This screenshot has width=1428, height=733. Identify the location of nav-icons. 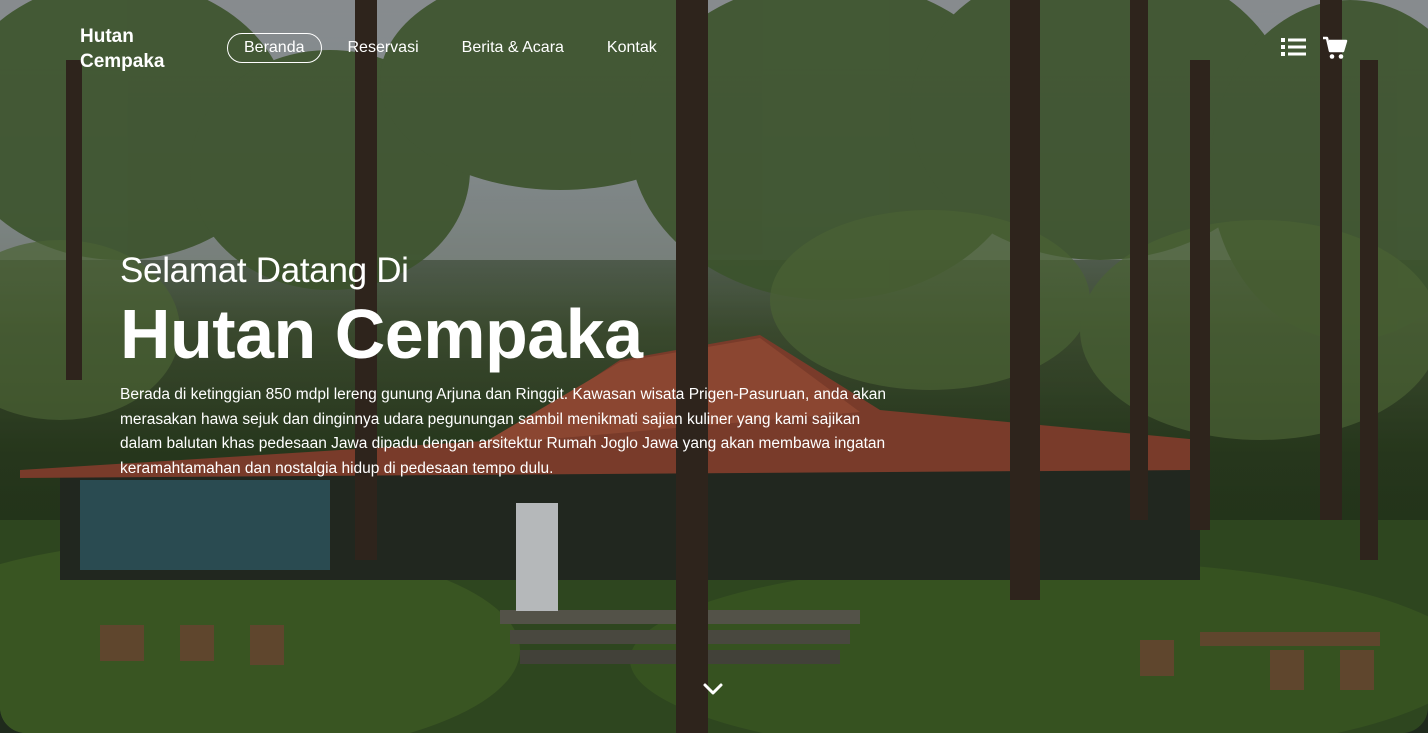
(1314, 48).